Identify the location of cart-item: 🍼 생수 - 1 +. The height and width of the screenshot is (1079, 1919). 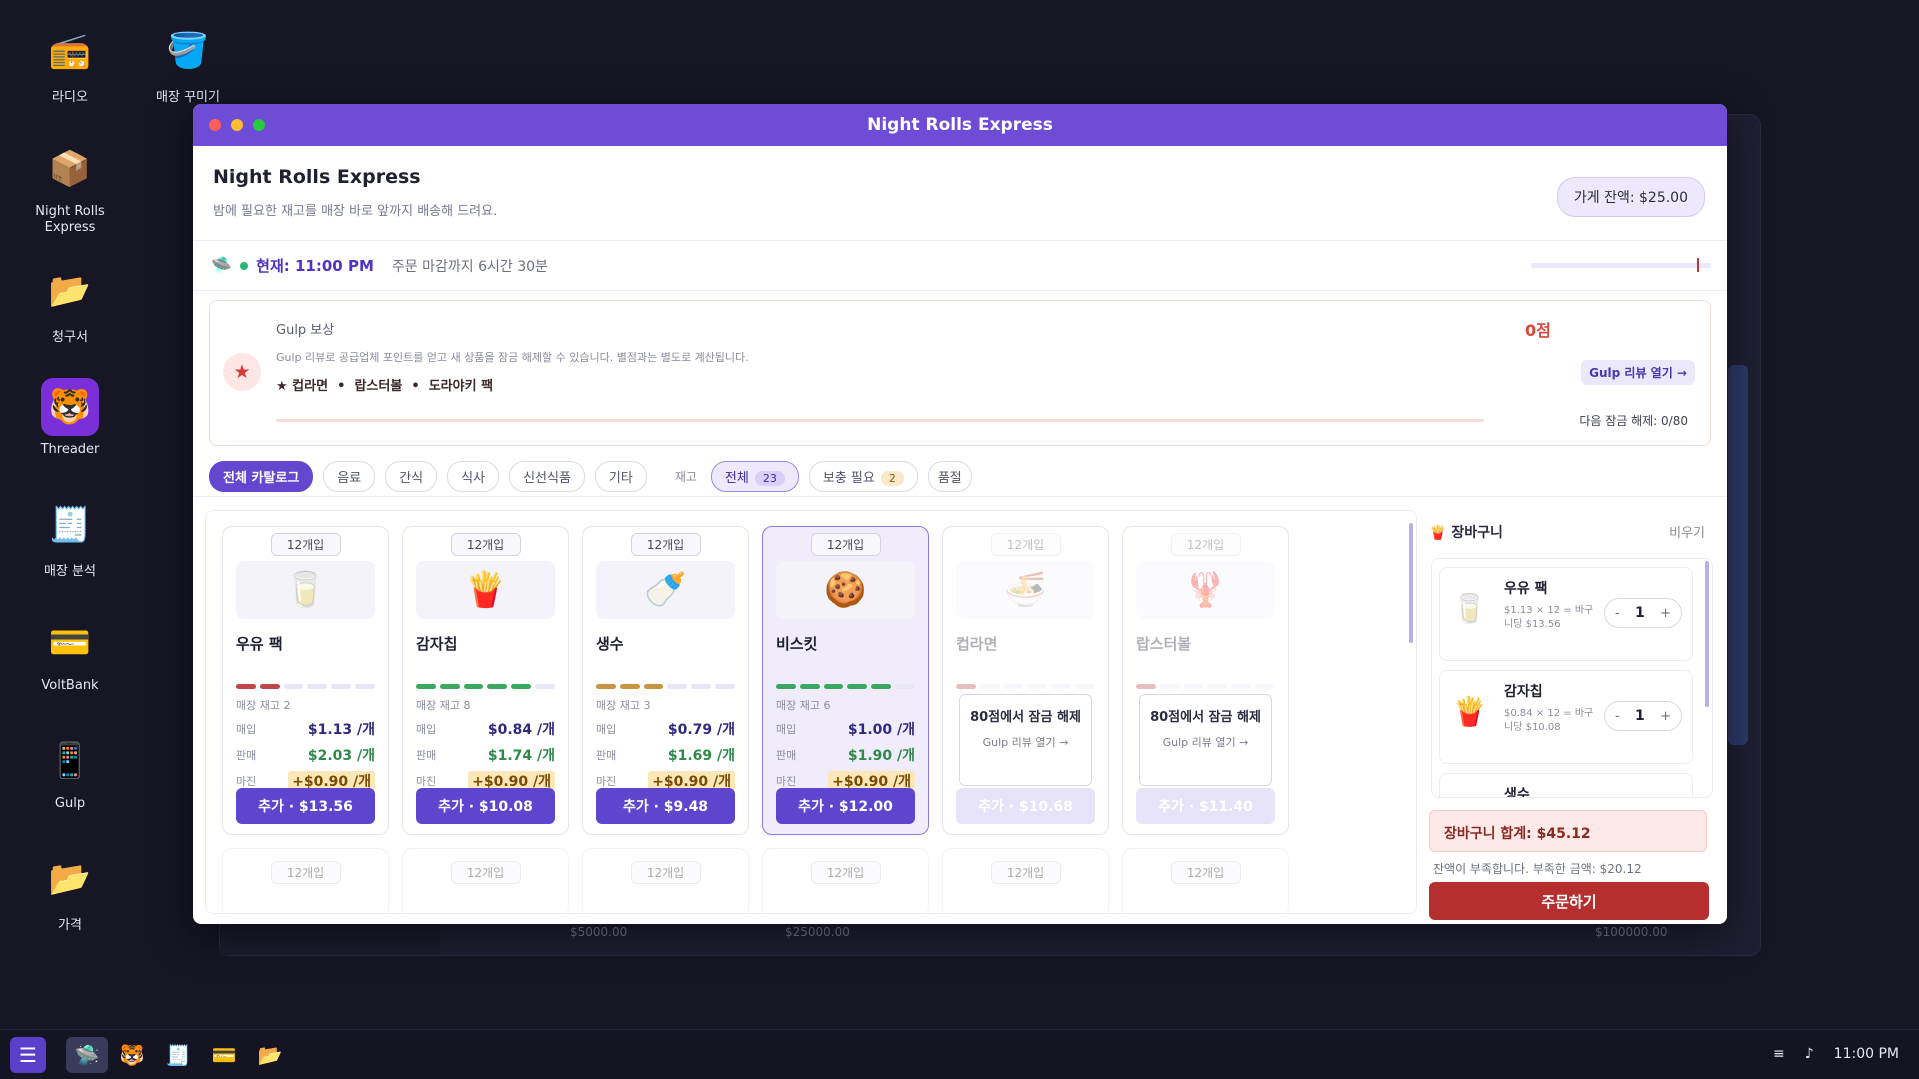
(1566, 785).